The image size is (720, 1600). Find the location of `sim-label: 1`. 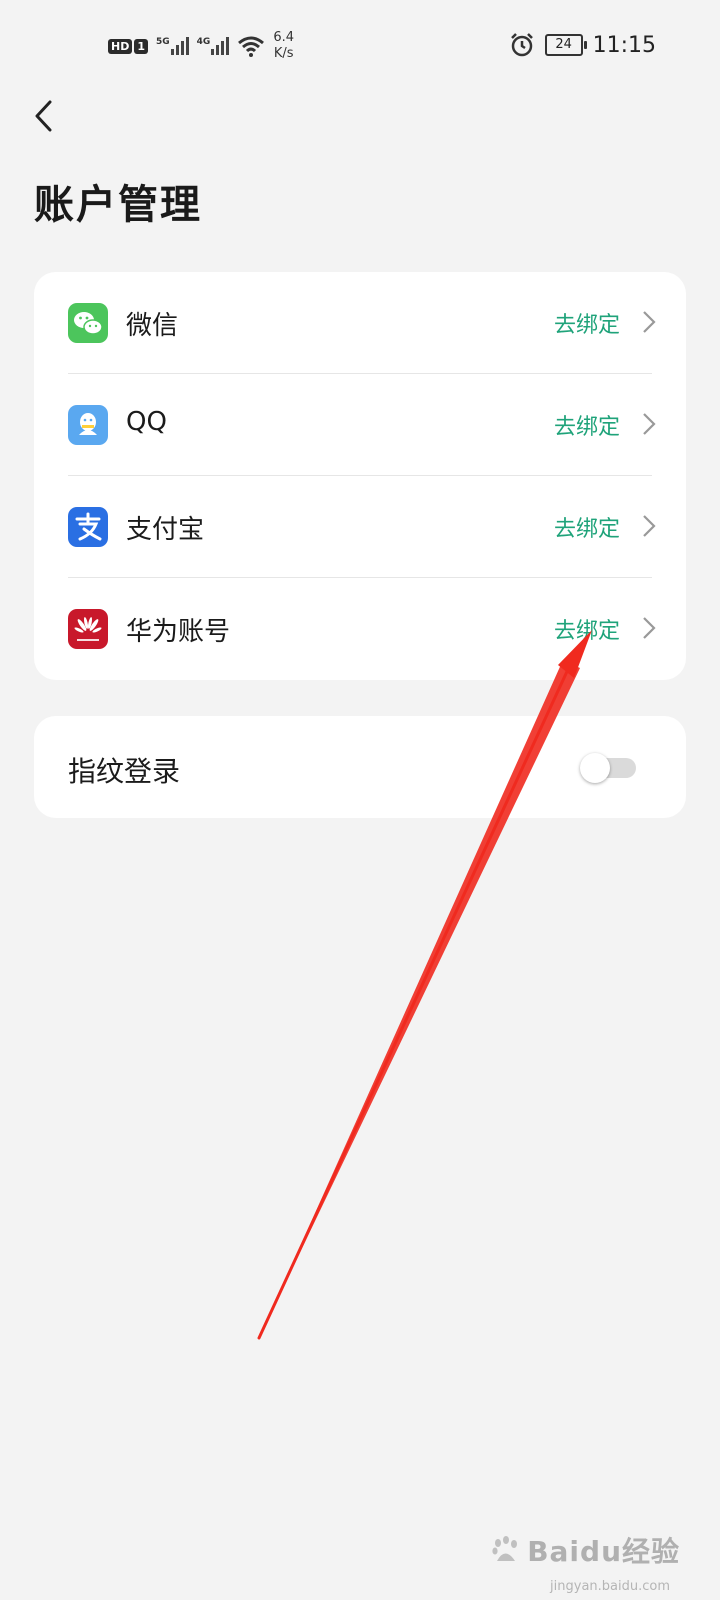

sim-label: 1 is located at coordinates (141, 46).